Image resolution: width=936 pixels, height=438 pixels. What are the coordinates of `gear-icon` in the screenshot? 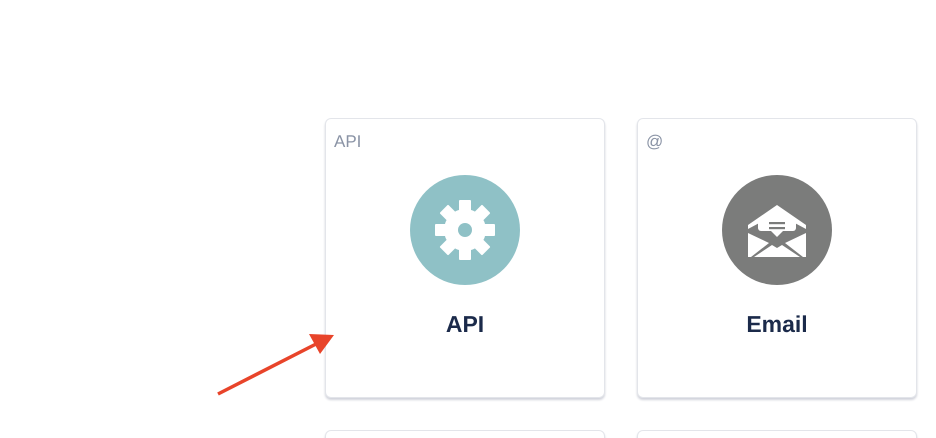 It's located at (465, 230).